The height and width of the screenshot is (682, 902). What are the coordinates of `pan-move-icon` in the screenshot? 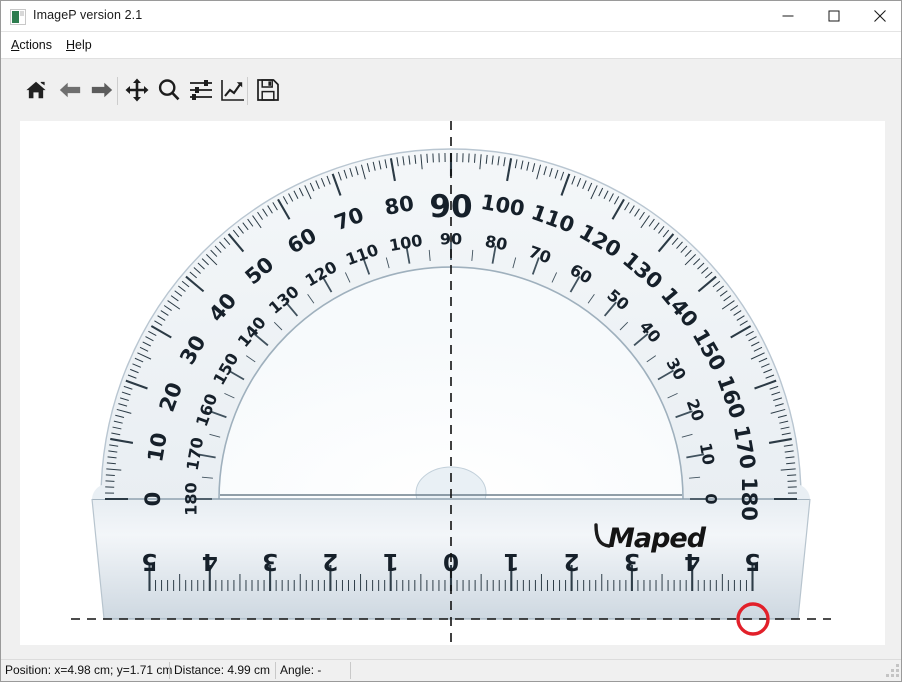 It's located at (137, 90).